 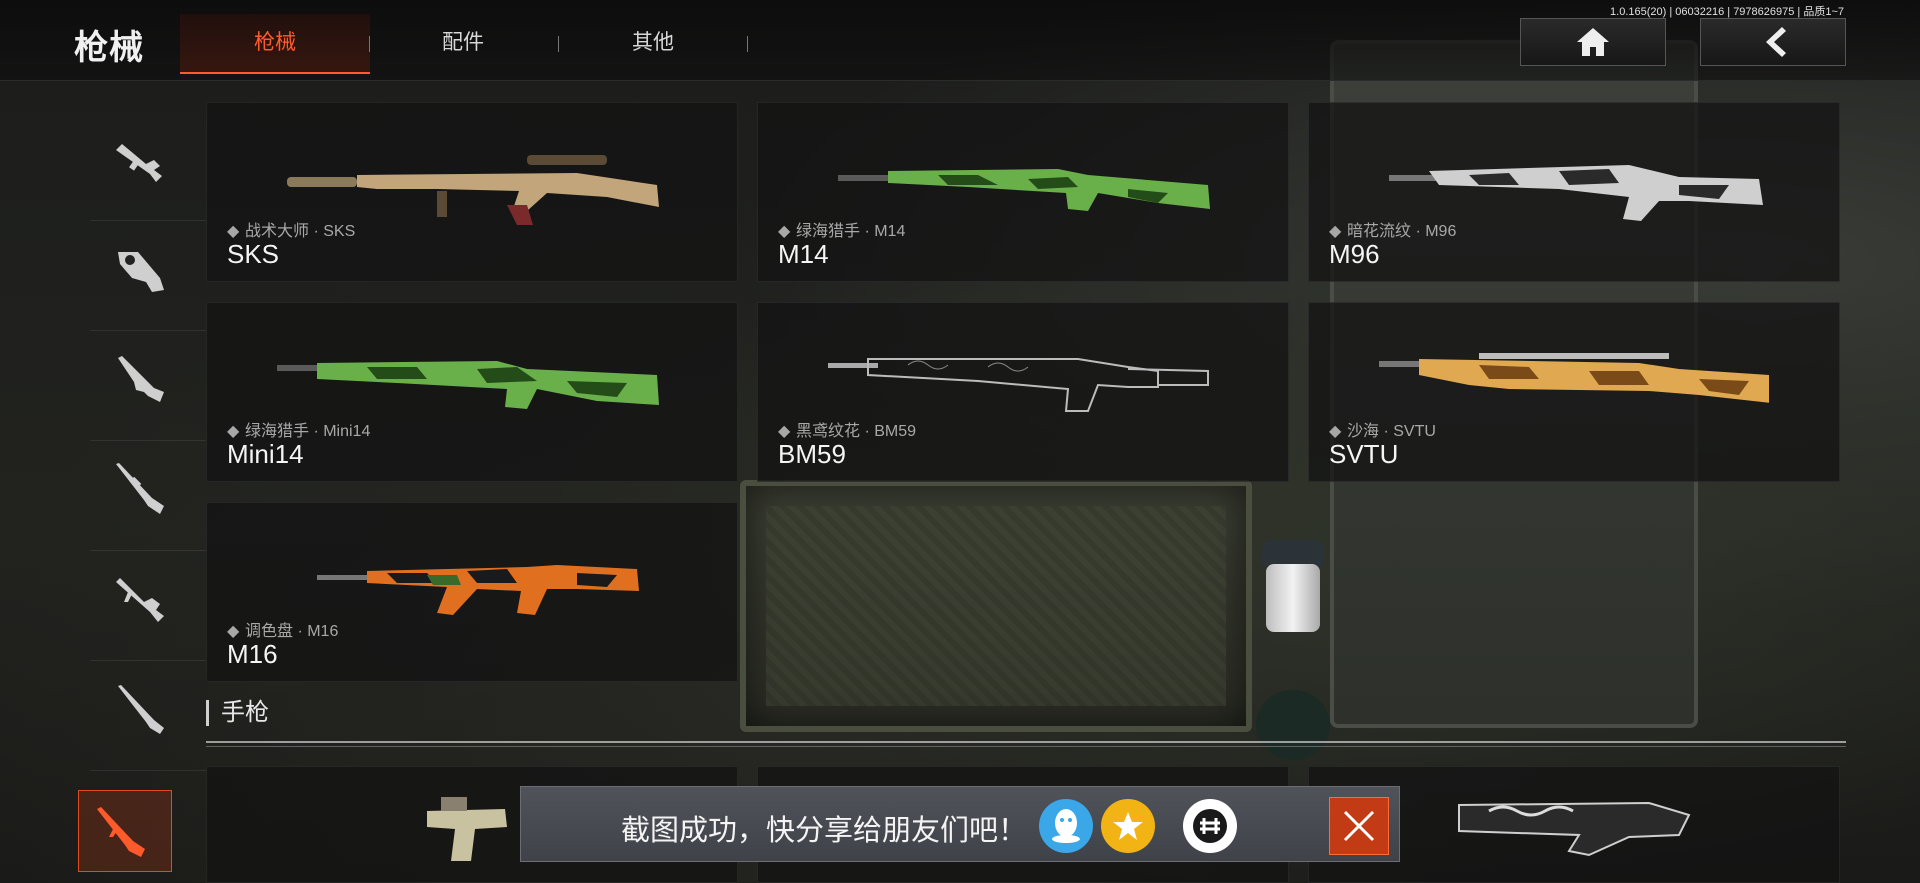 I want to click on weapon-skin-subtitle: ◆ 战术大师 · SKS, so click(x=291, y=231).